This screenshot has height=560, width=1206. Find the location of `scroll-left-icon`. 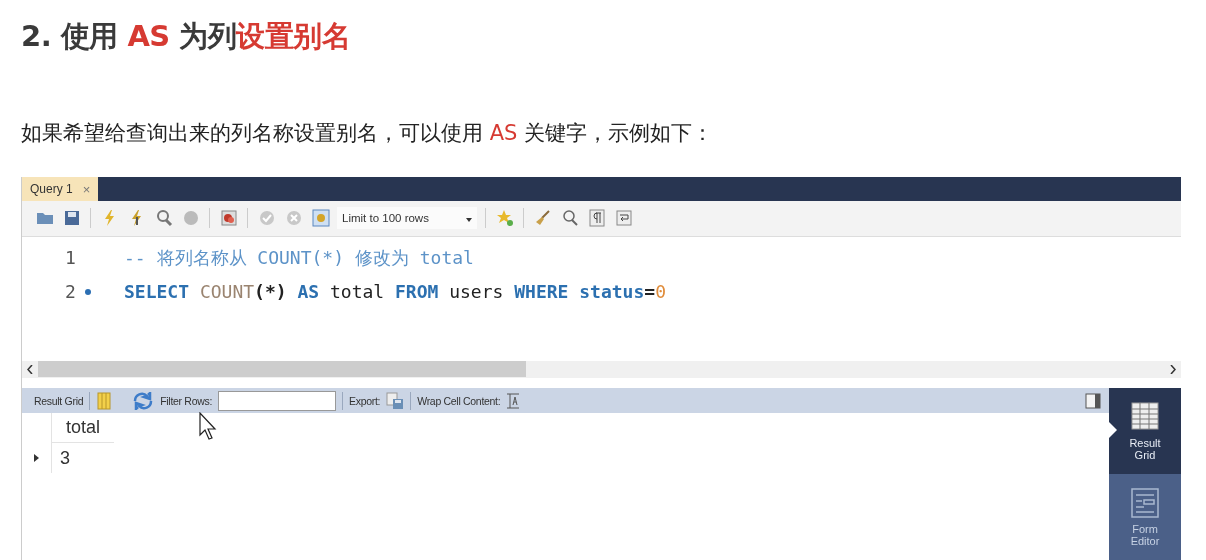

scroll-left-icon is located at coordinates (30, 369).